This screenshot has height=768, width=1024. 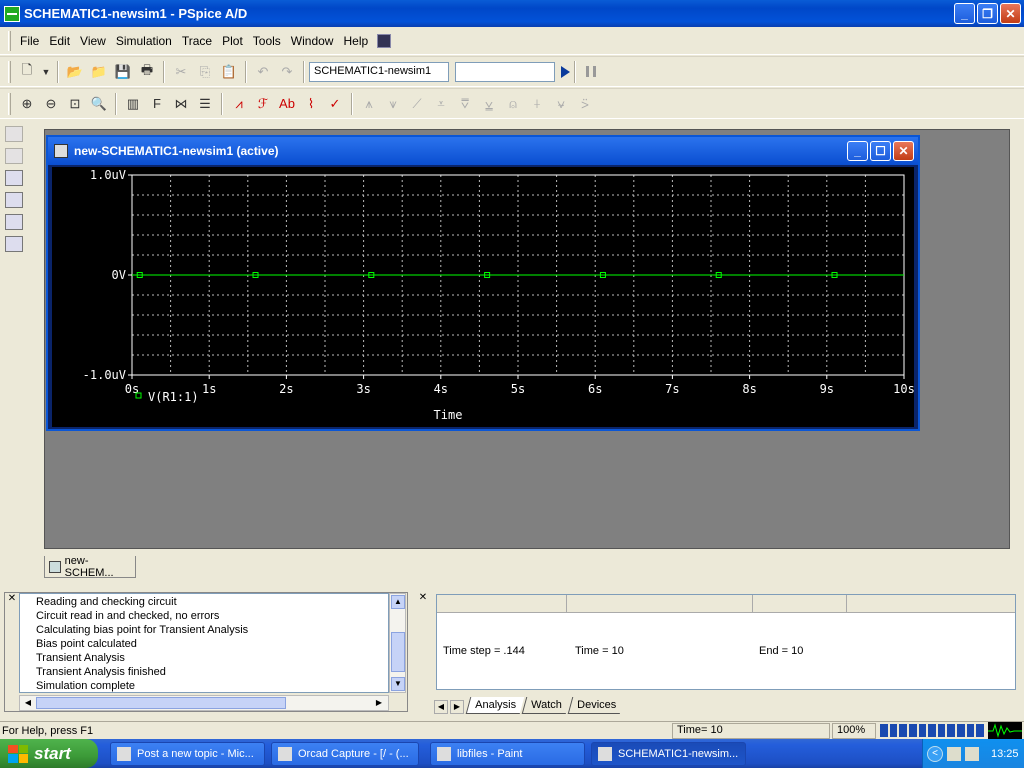 I want to click on add-text-label-icon: Ab, so click(x=287, y=104).